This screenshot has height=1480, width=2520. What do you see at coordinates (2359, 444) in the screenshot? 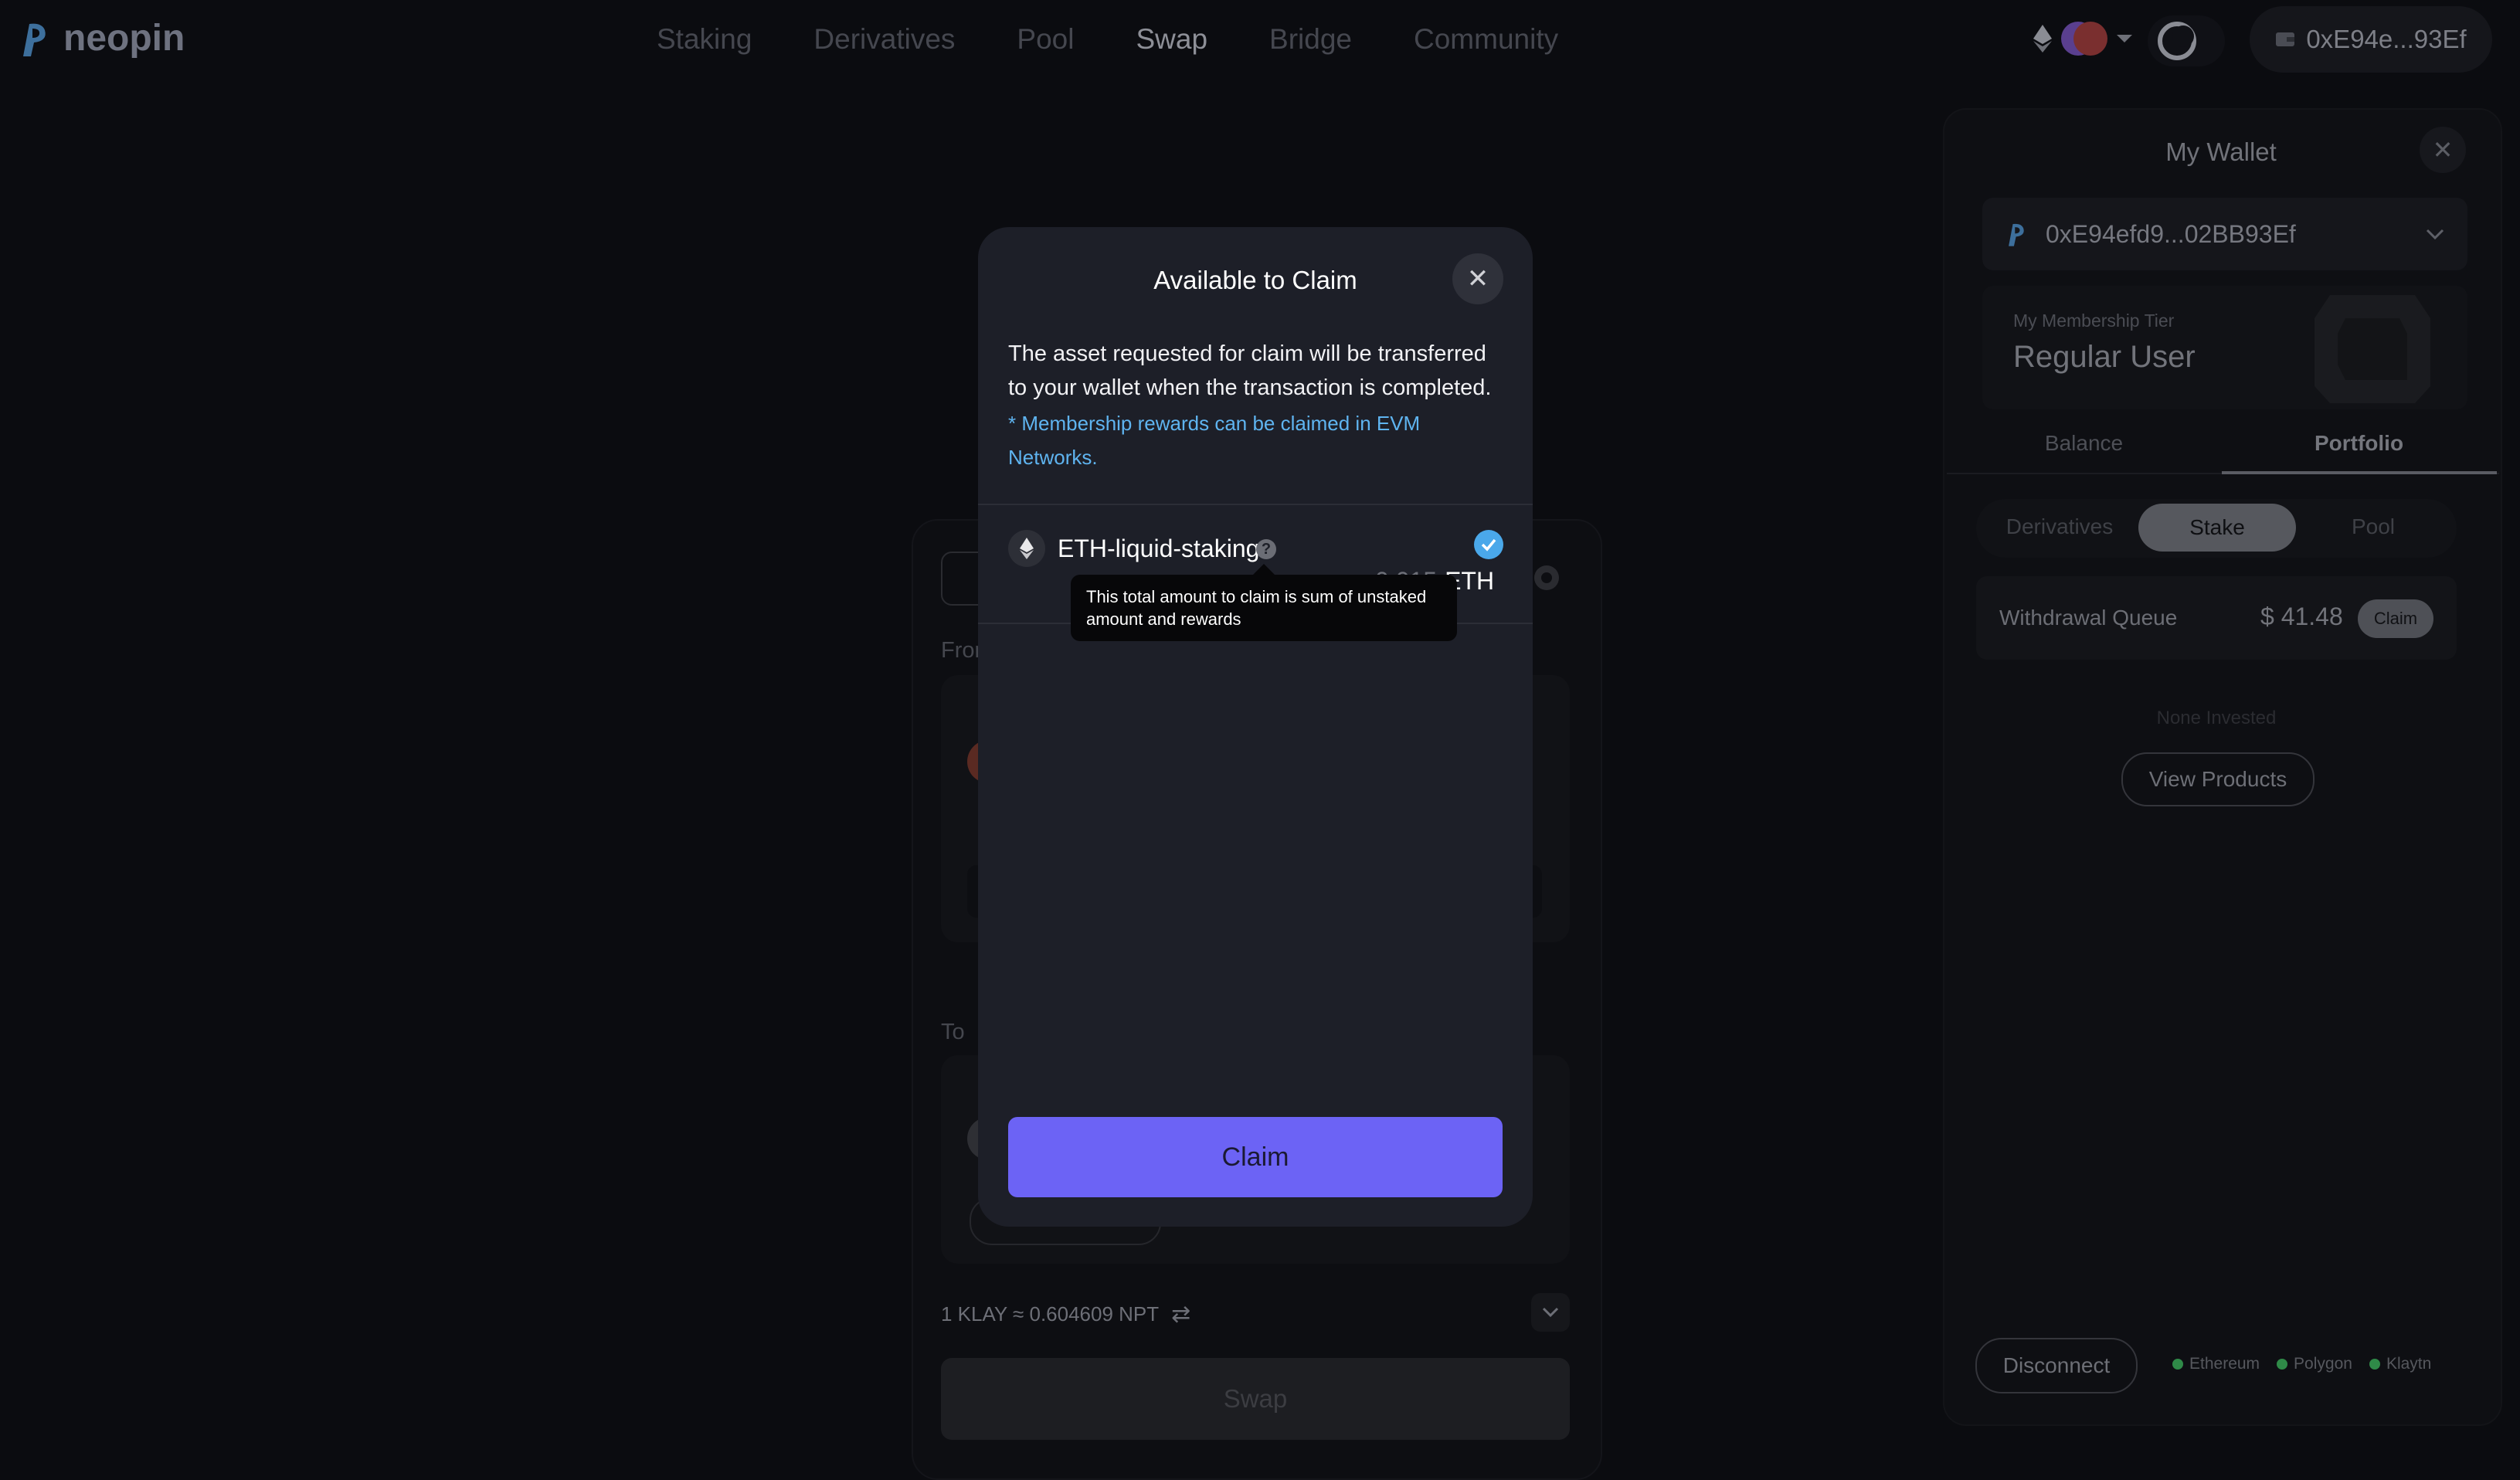
I see `tab-portfolio: Portfolio` at bounding box center [2359, 444].